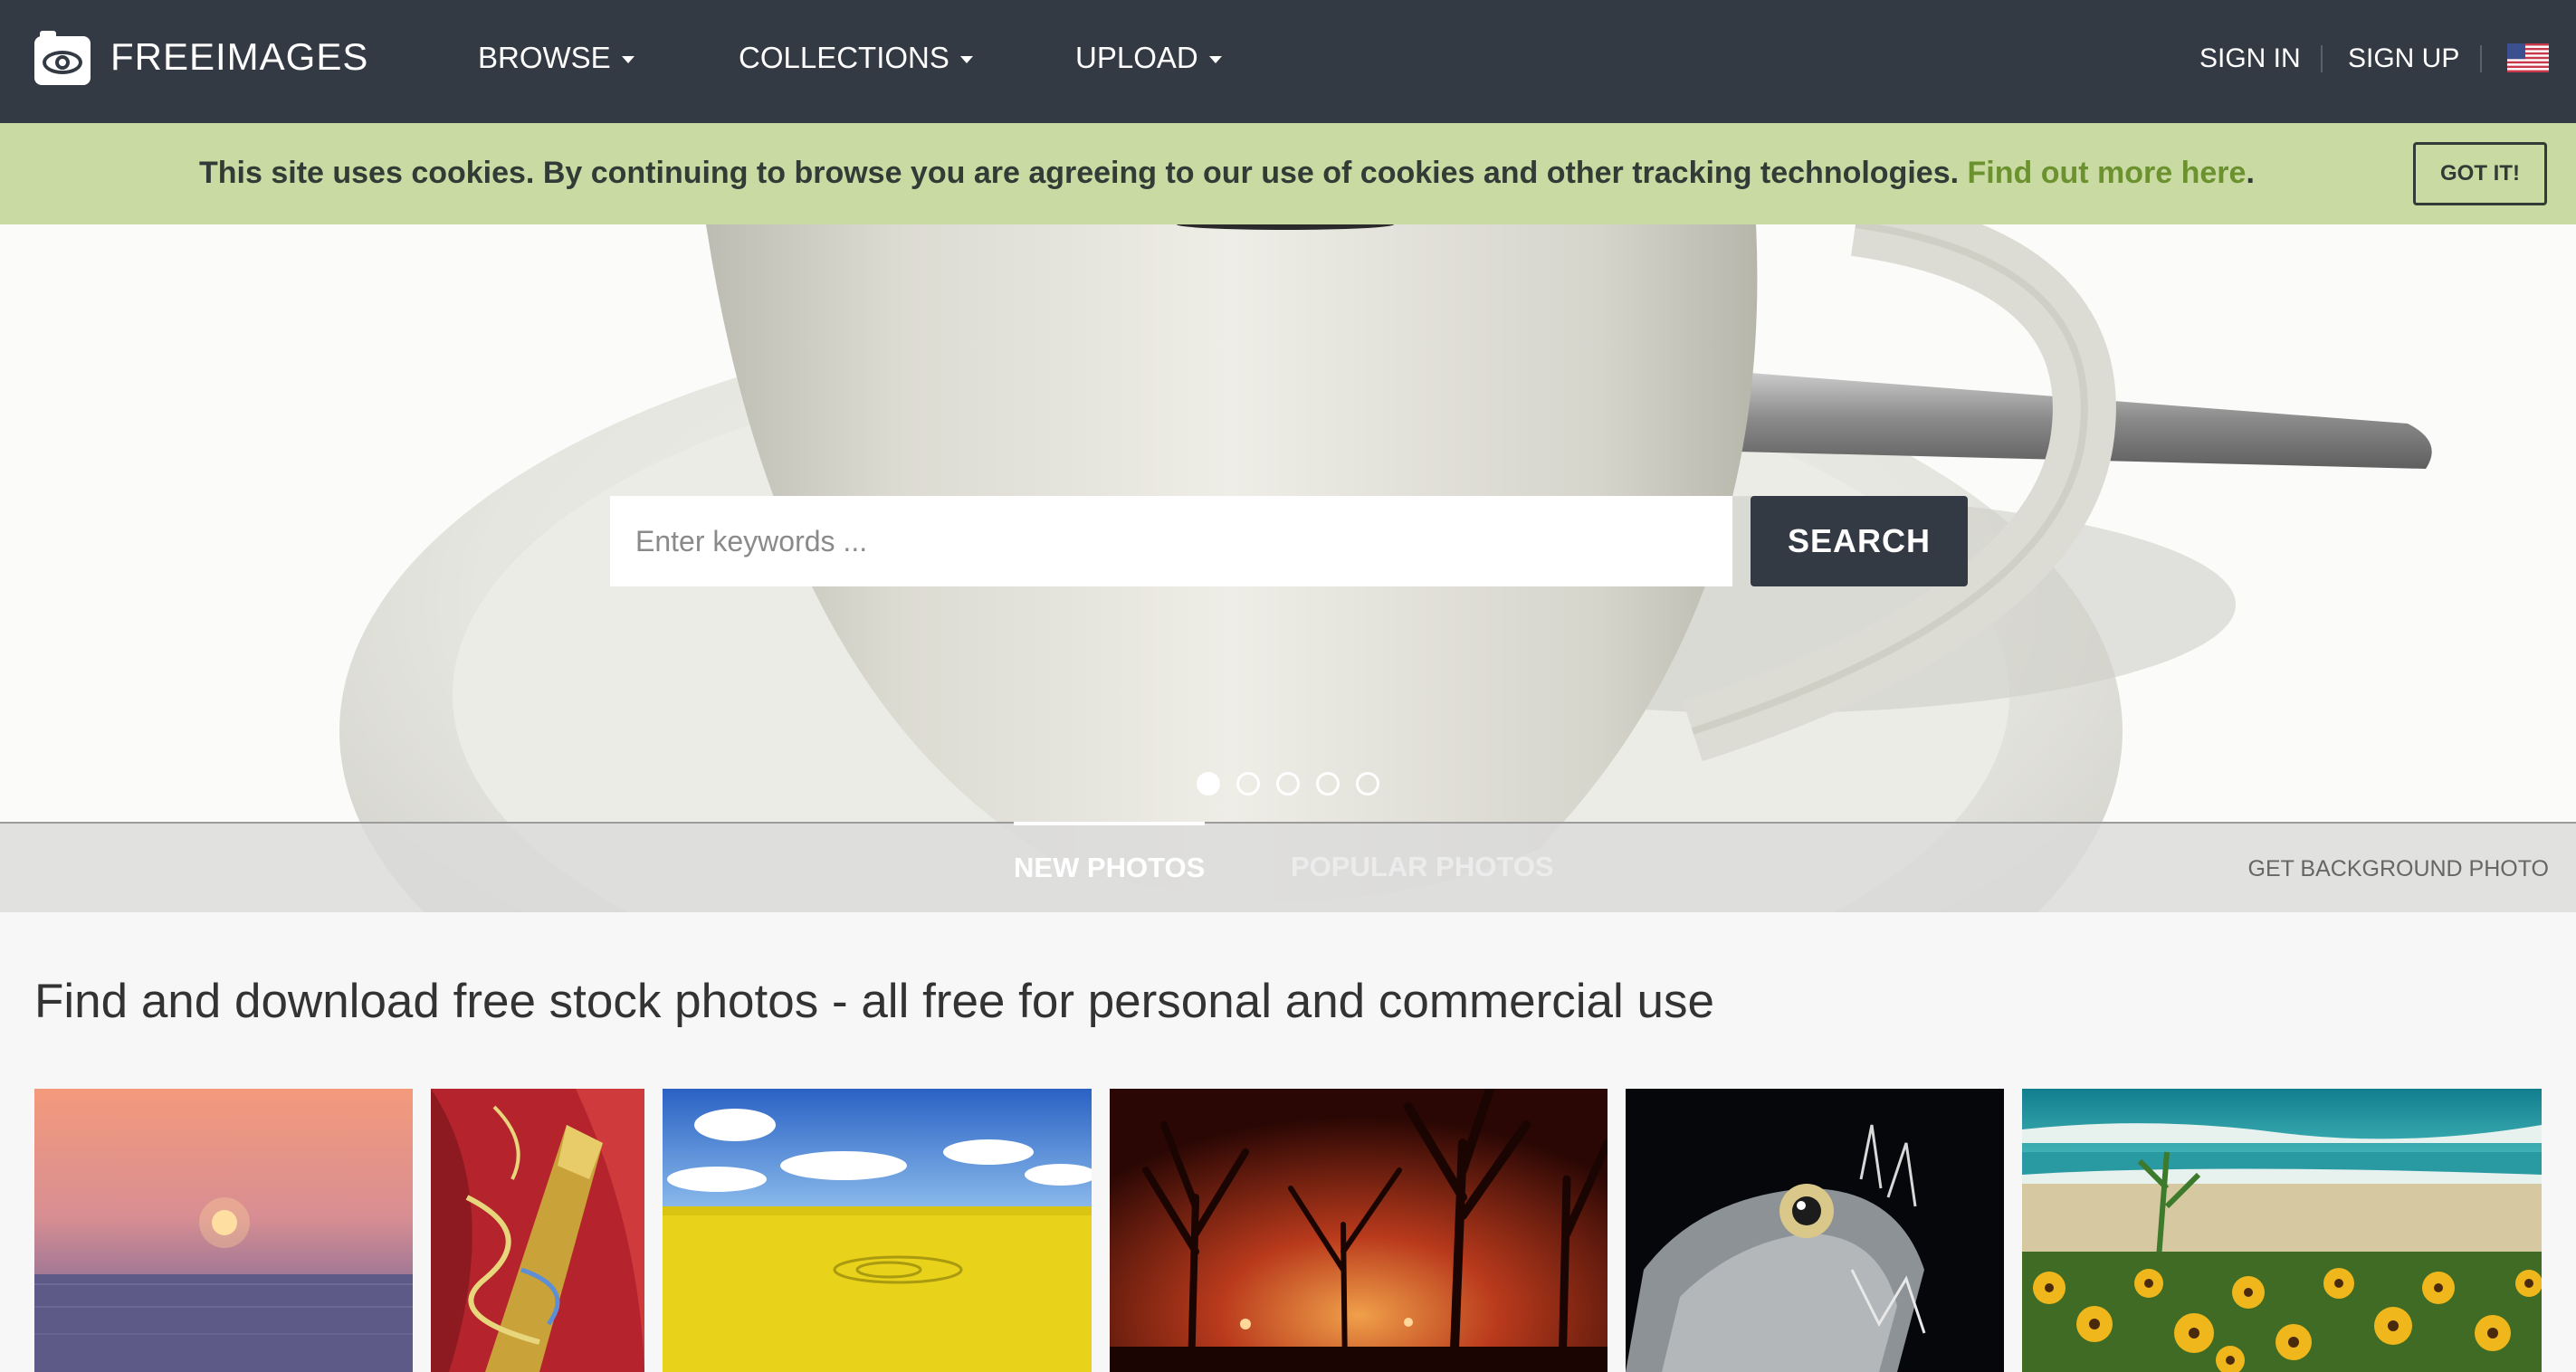 This screenshot has height=1372, width=2576. I want to click on photo-thumbnail-night-trees, so click(1359, 1230).